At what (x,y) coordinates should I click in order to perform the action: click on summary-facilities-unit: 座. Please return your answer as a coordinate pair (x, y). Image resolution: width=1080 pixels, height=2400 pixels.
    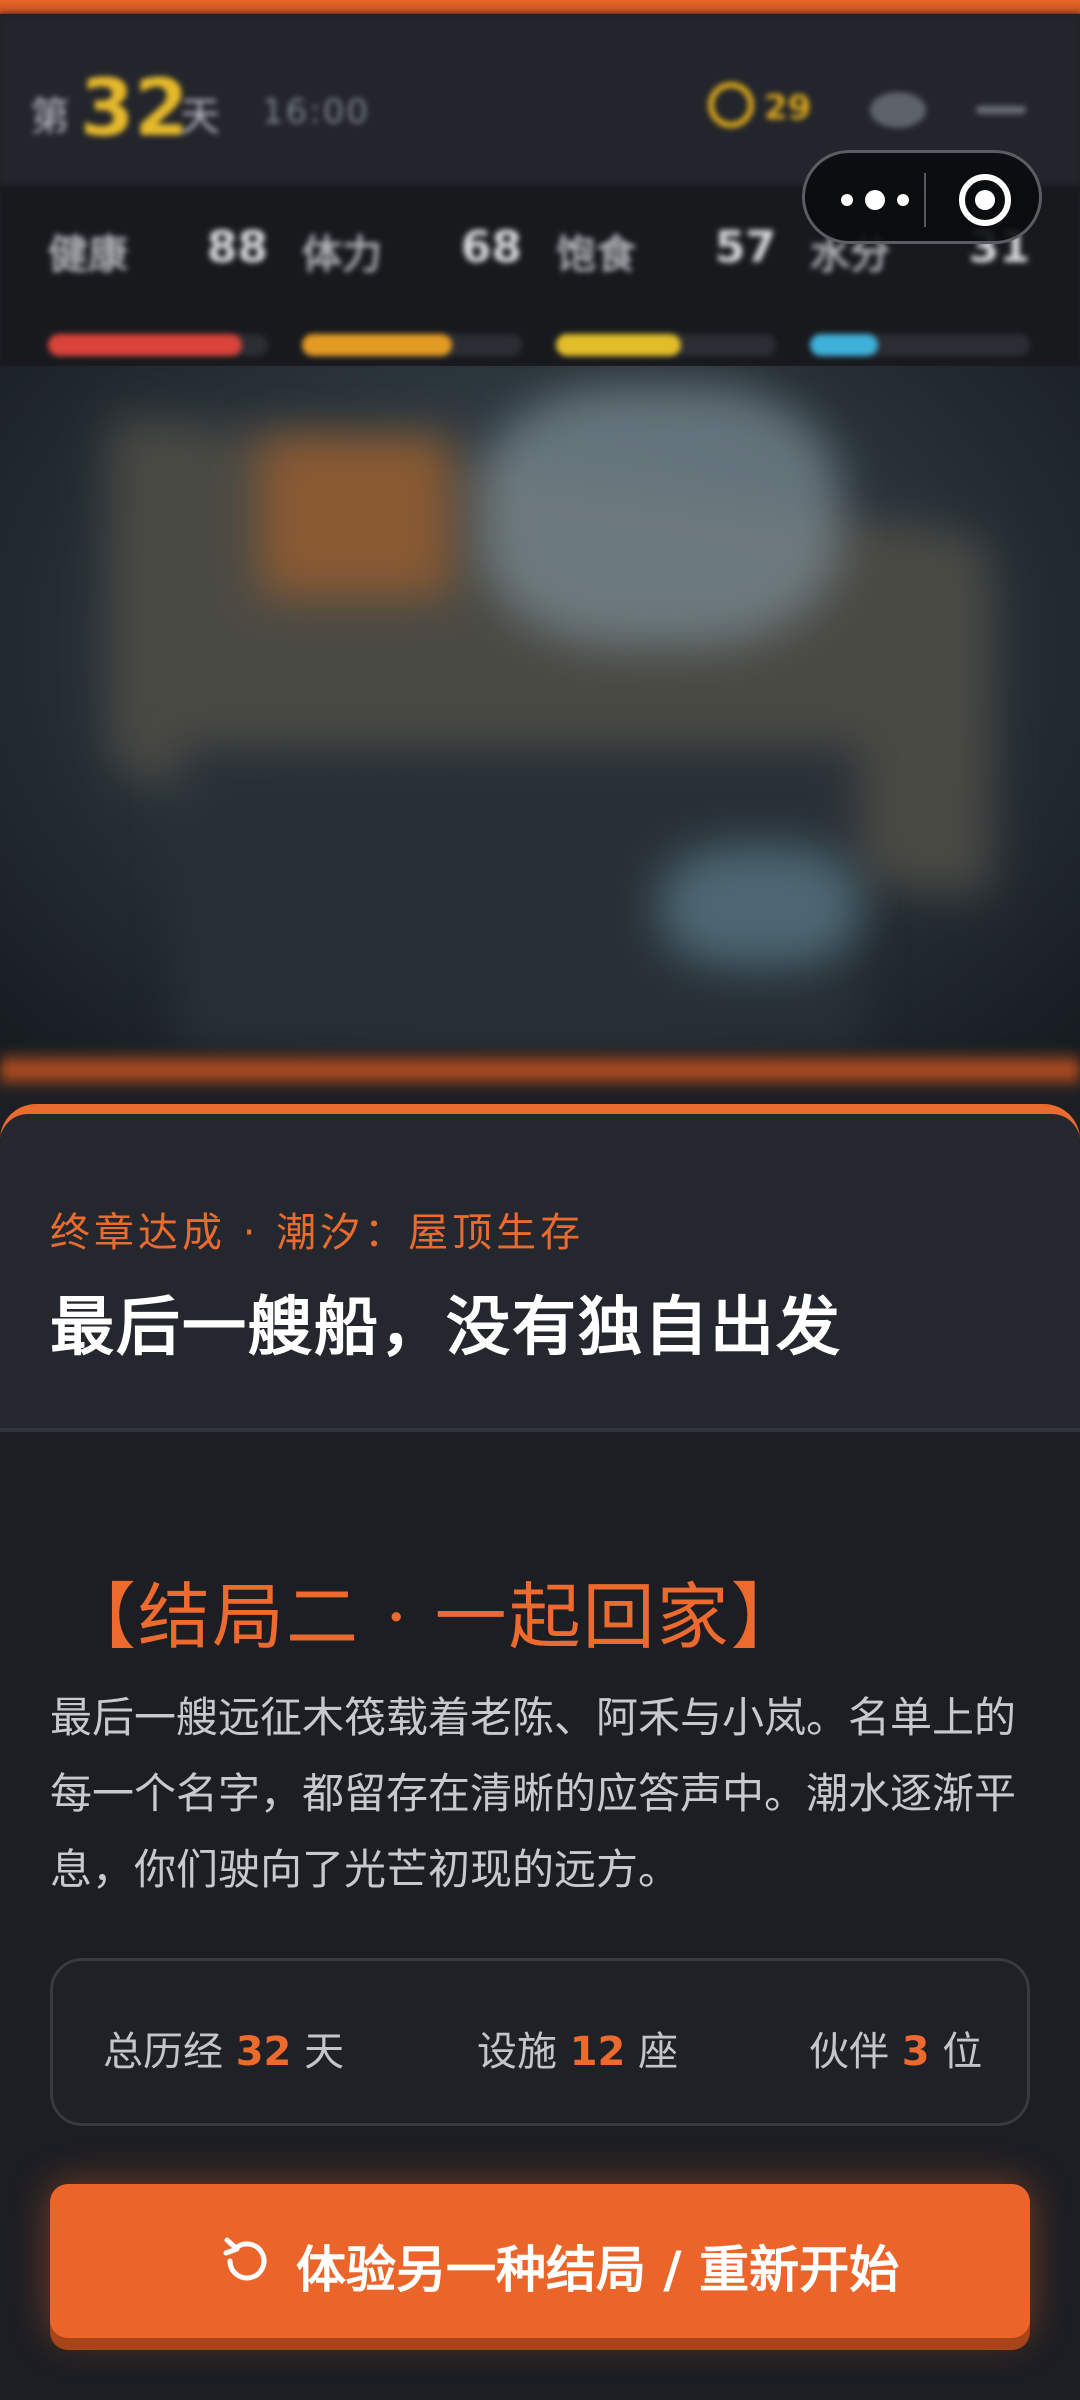
    Looking at the image, I should click on (658, 2052).